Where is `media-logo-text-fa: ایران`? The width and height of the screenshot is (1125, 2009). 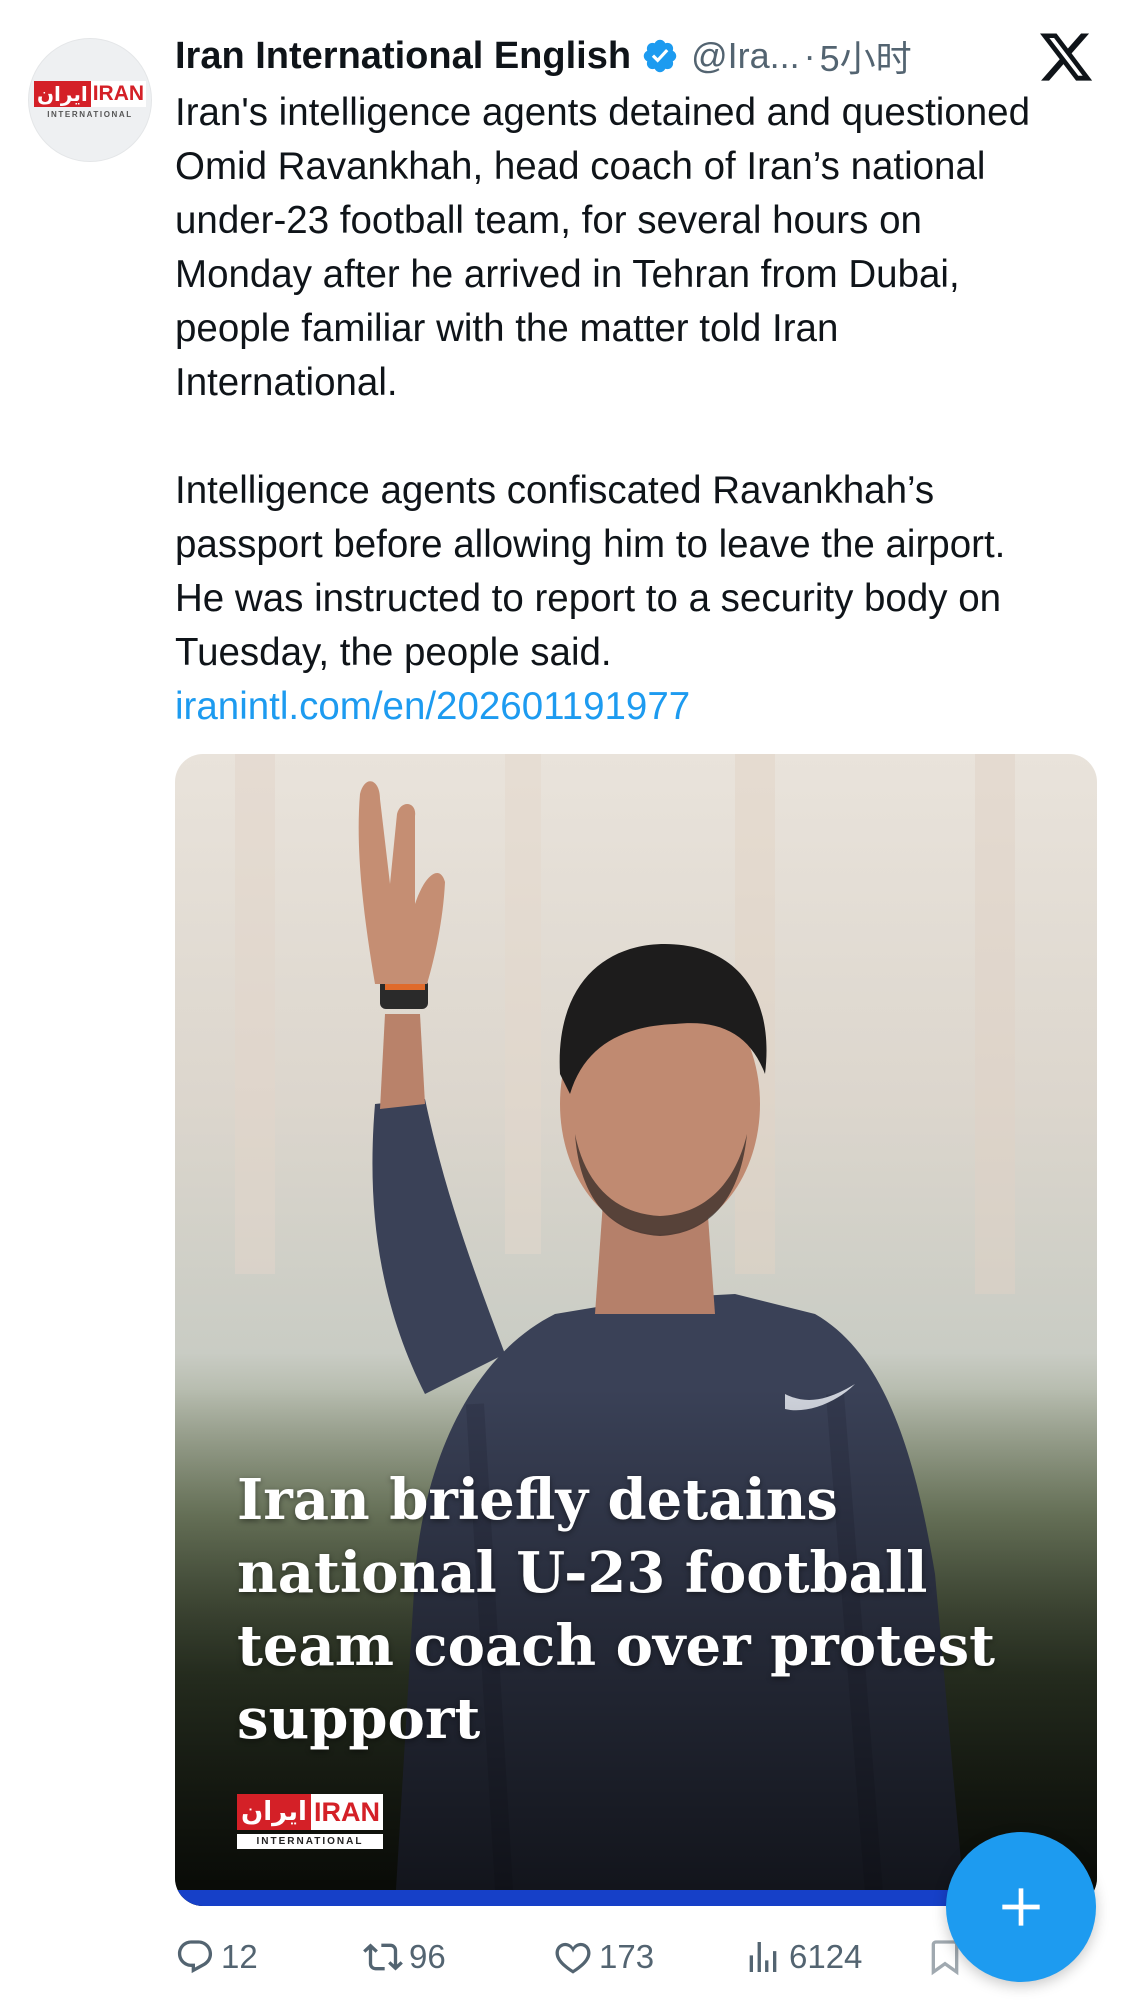
media-logo-text-fa: ایران is located at coordinates (274, 1812).